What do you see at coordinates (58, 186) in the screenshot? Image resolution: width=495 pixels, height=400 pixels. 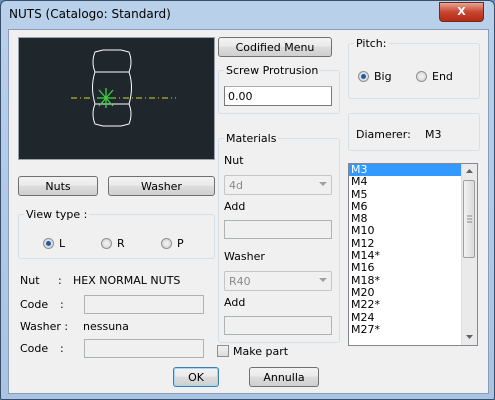 I see `nuts-button: Nuts` at bounding box center [58, 186].